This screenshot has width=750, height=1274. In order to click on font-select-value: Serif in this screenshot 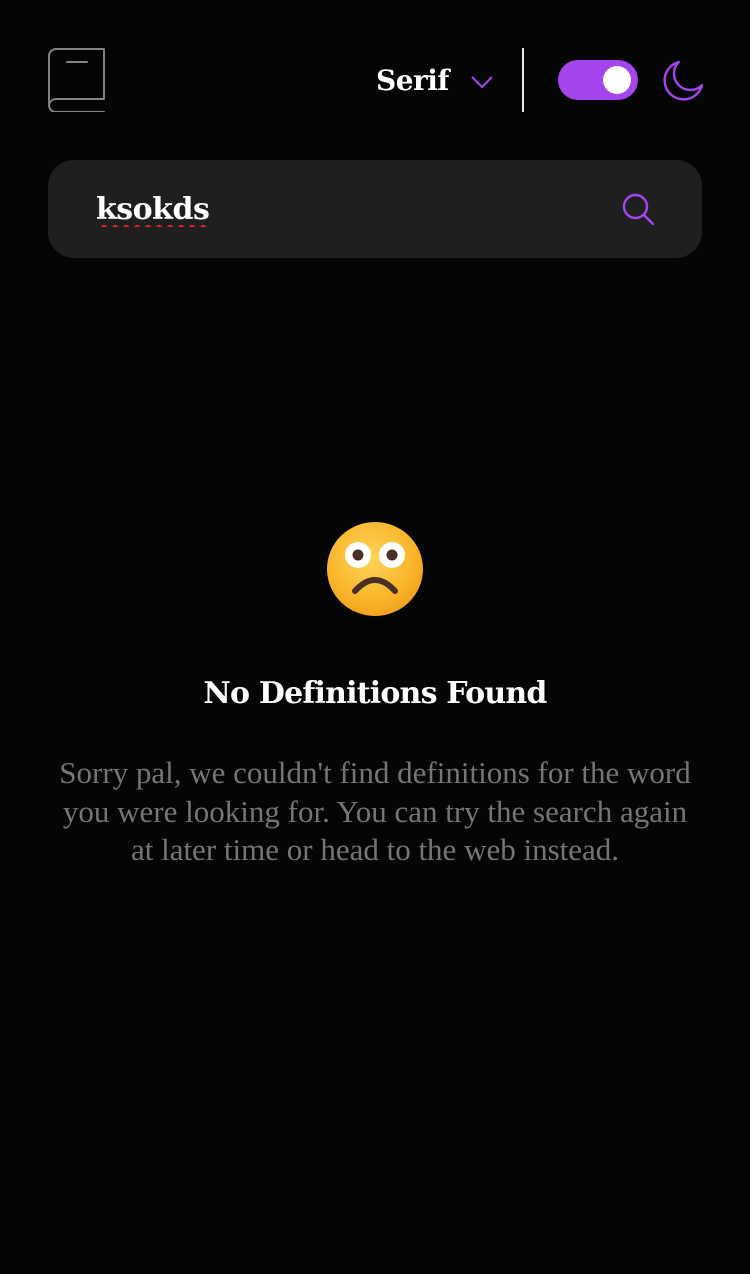, I will do `click(412, 80)`.